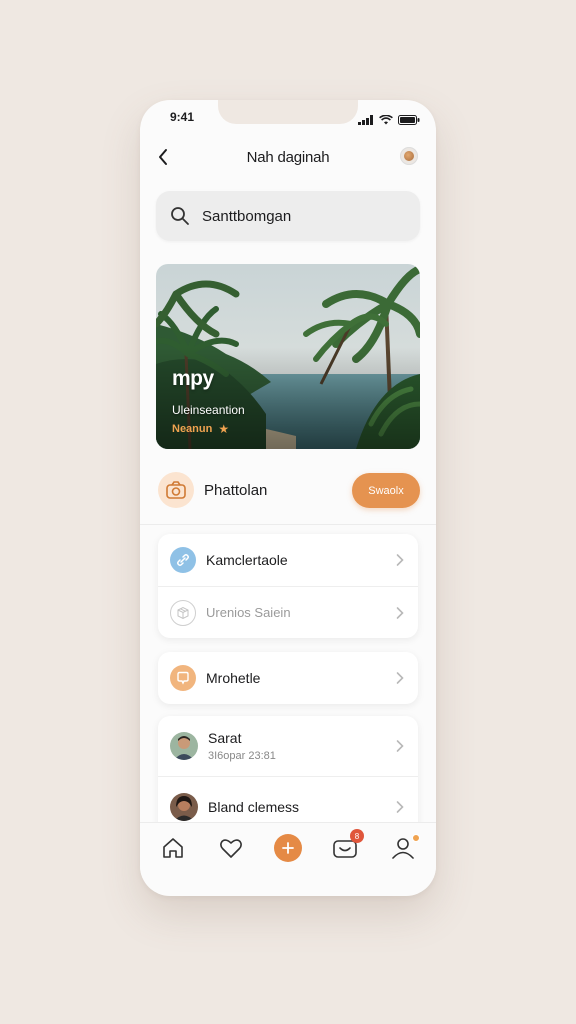 The width and height of the screenshot is (576, 1024). I want to click on home-icon, so click(173, 848).